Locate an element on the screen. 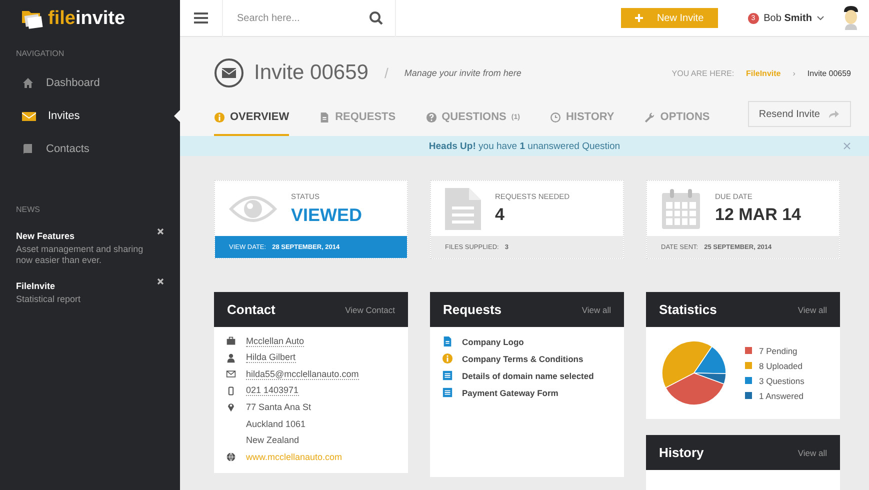 Image resolution: width=869 pixels, height=490 pixels. page-title: Invite 00659 is located at coordinates (311, 73).